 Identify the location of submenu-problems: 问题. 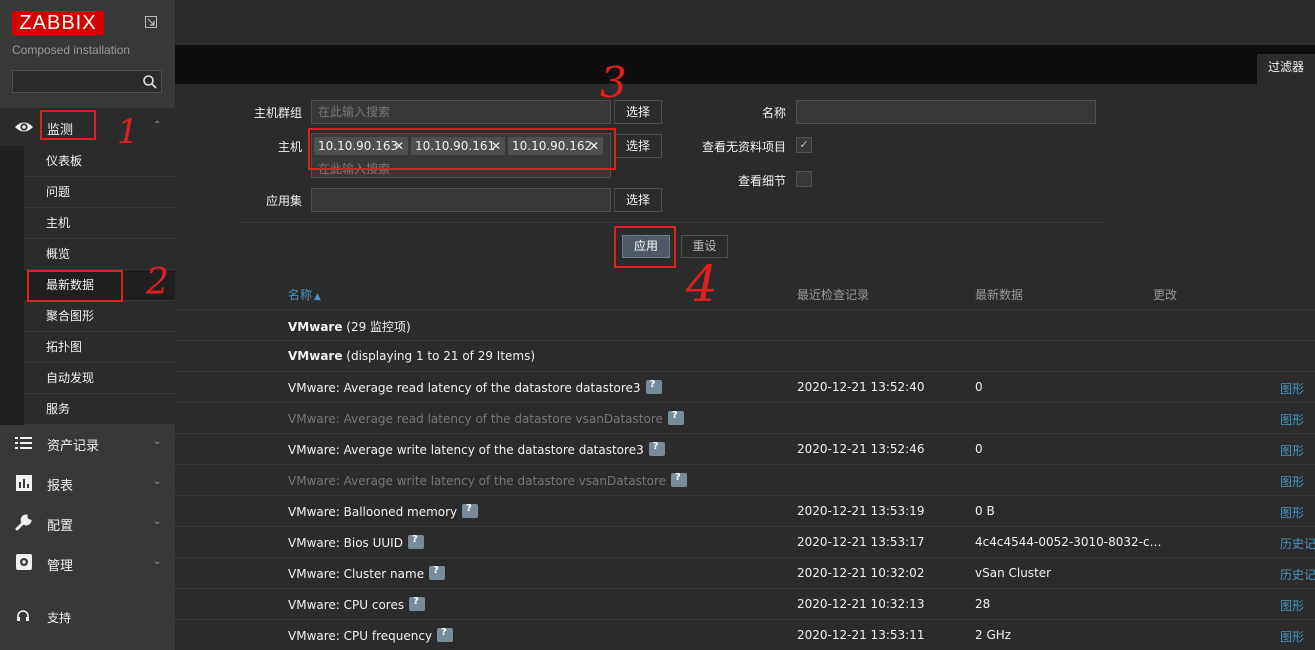
(99, 192).